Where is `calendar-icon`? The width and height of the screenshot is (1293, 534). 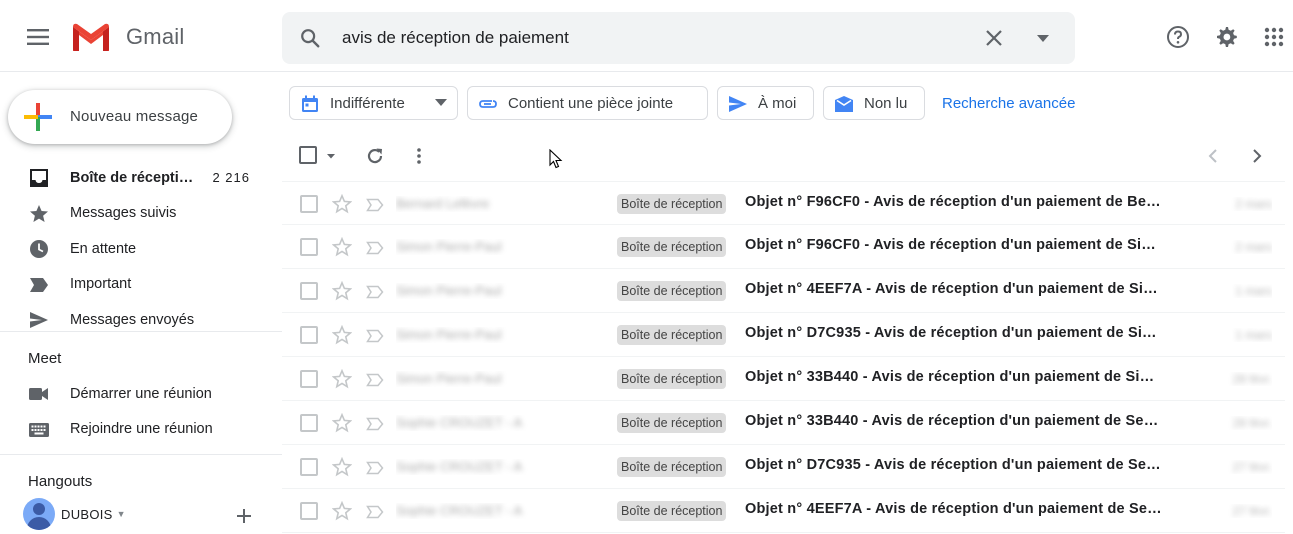
calendar-icon is located at coordinates (310, 104).